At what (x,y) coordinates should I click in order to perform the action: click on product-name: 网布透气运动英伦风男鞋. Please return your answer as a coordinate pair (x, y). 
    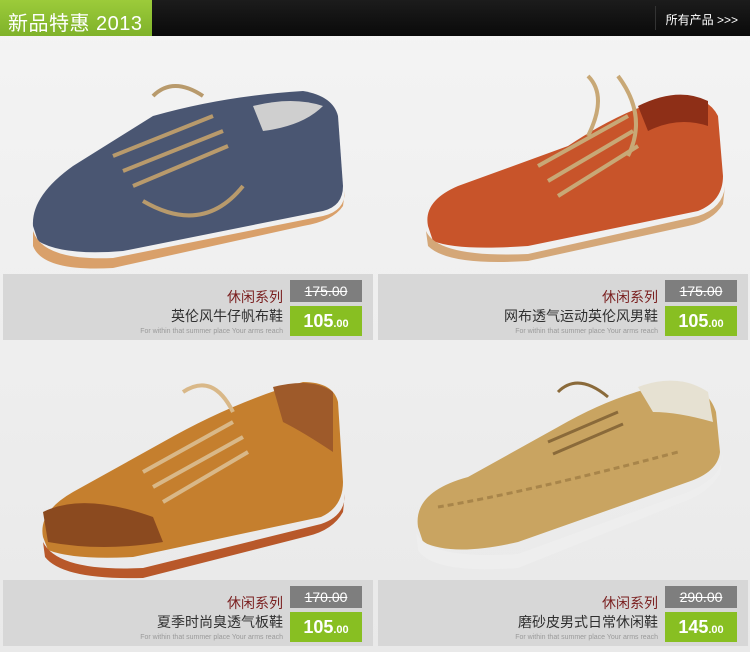
    Looking at the image, I should click on (581, 316).